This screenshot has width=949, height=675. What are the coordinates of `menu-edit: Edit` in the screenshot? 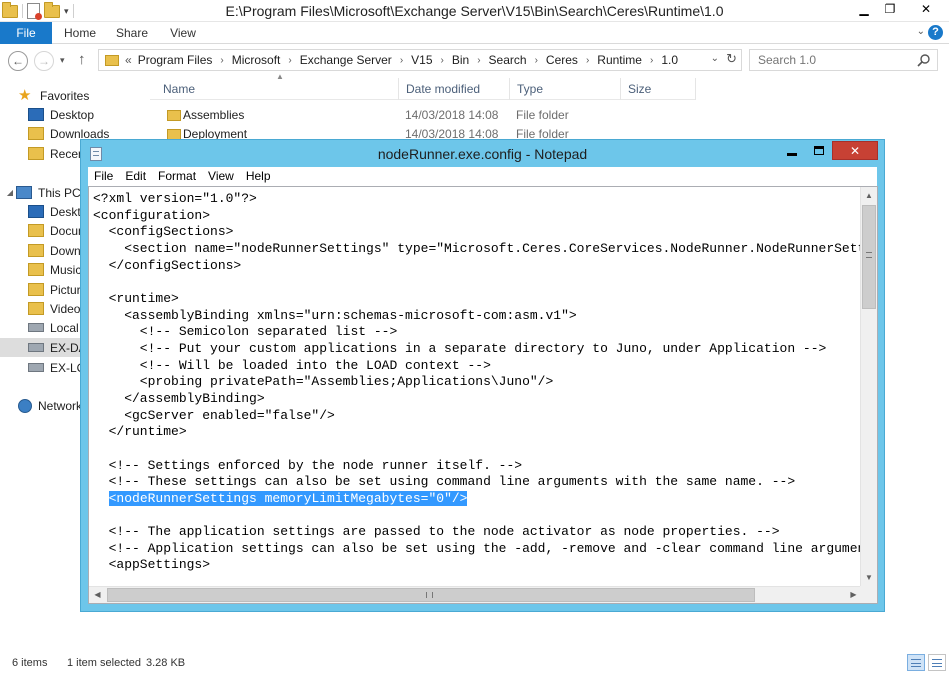 It's located at (135, 176).